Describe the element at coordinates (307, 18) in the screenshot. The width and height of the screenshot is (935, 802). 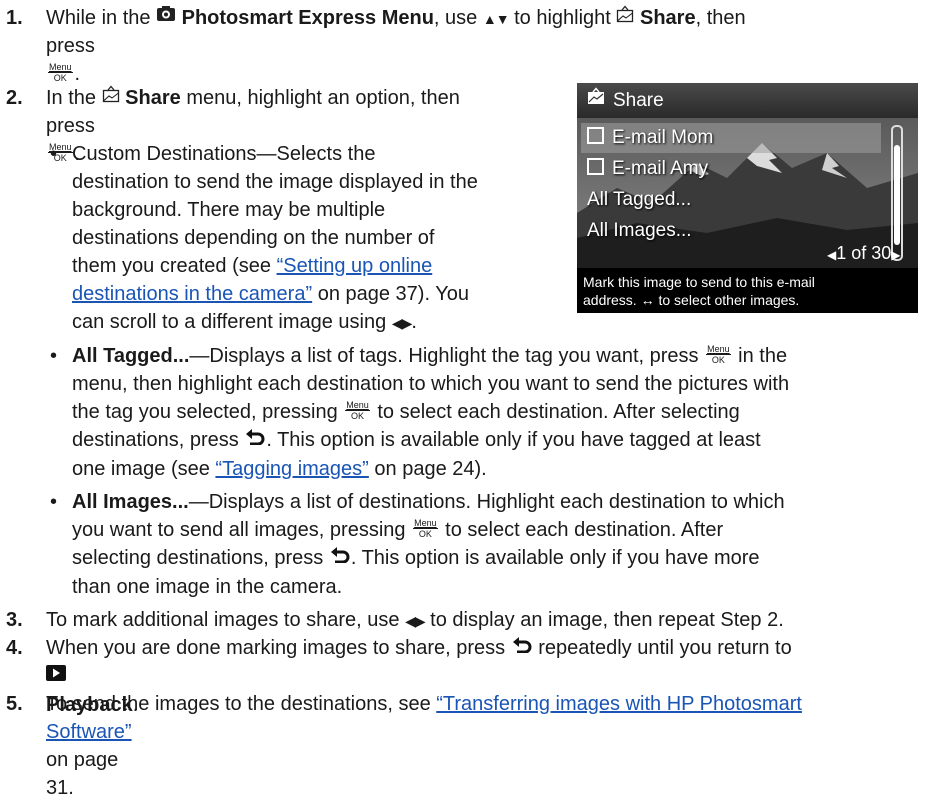
I see `photosmart-express-menu-label: Photosmart Express Menu` at that location.